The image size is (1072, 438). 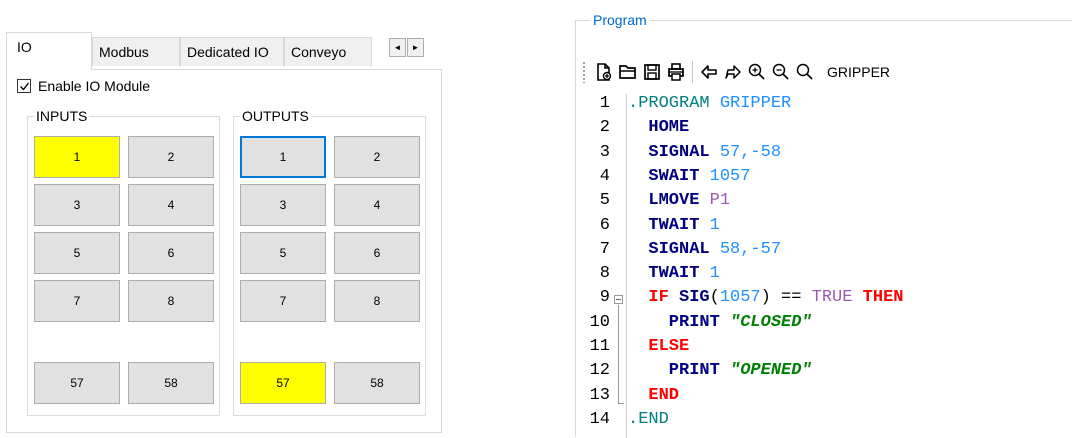 What do you see at coordinates (283, 205) in the screenshot?
I see `output-button-3: 3` at bounding box center [283, 205].